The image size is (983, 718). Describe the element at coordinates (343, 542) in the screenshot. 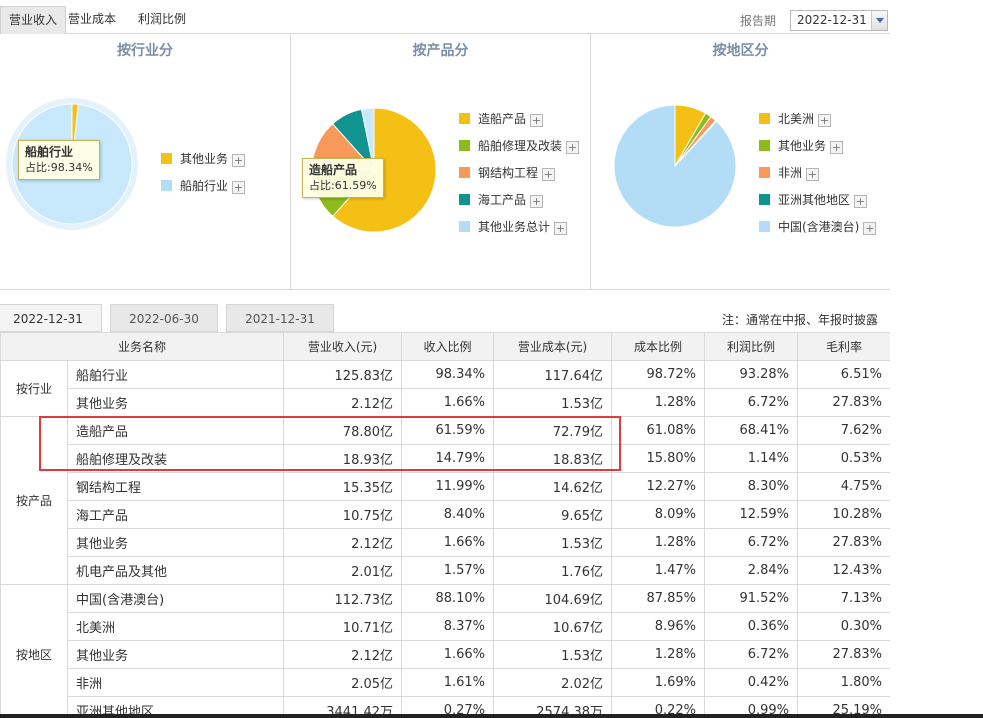

I see `value-cell: 2.12亿` at that location.